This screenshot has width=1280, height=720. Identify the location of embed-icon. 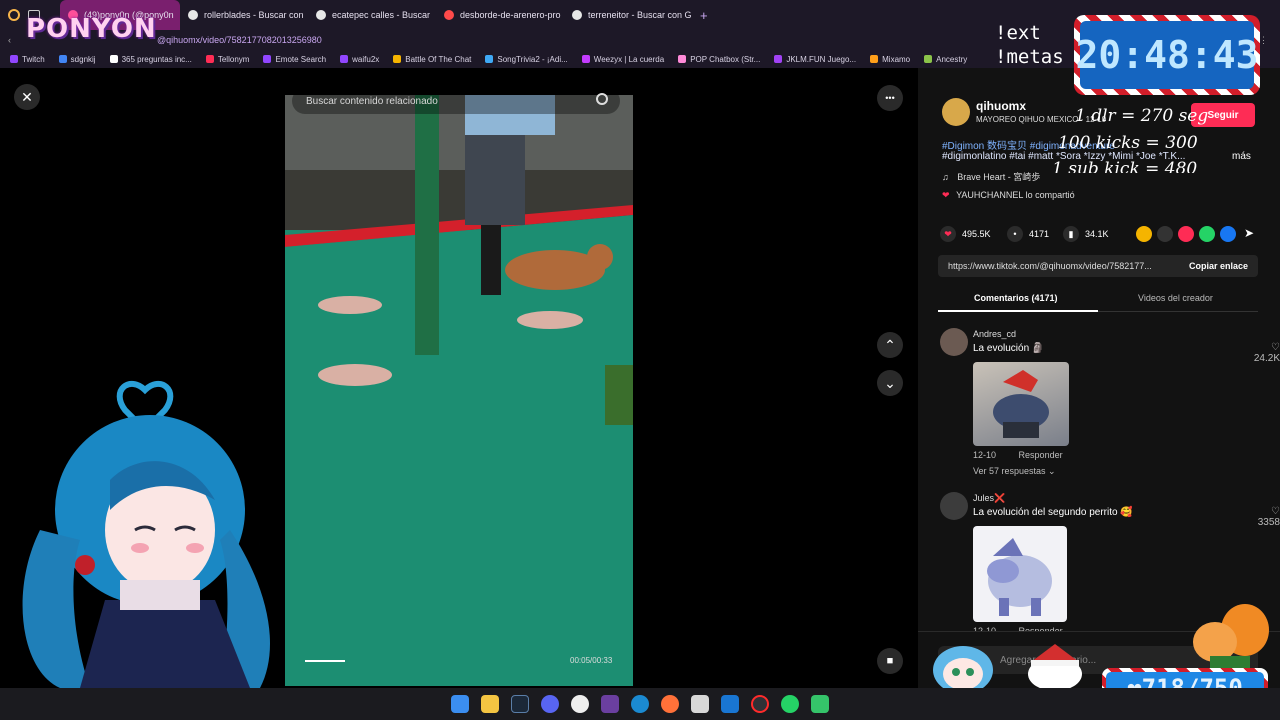
(1165, 234).